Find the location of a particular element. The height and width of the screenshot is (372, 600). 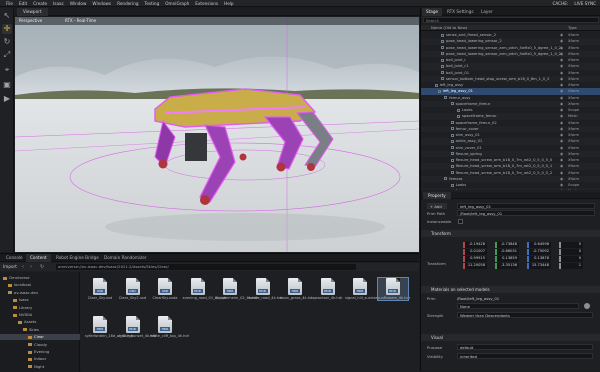

matrix-cell: 0.13878 is located at coordinates (539, 259).